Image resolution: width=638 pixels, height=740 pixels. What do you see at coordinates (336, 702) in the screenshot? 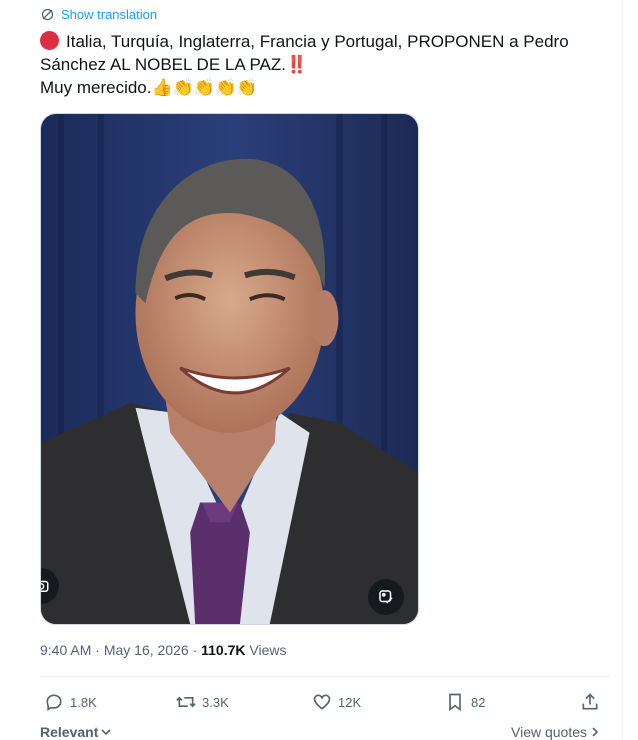
I see `like-button: 12K` at bounding box center [336, 702].